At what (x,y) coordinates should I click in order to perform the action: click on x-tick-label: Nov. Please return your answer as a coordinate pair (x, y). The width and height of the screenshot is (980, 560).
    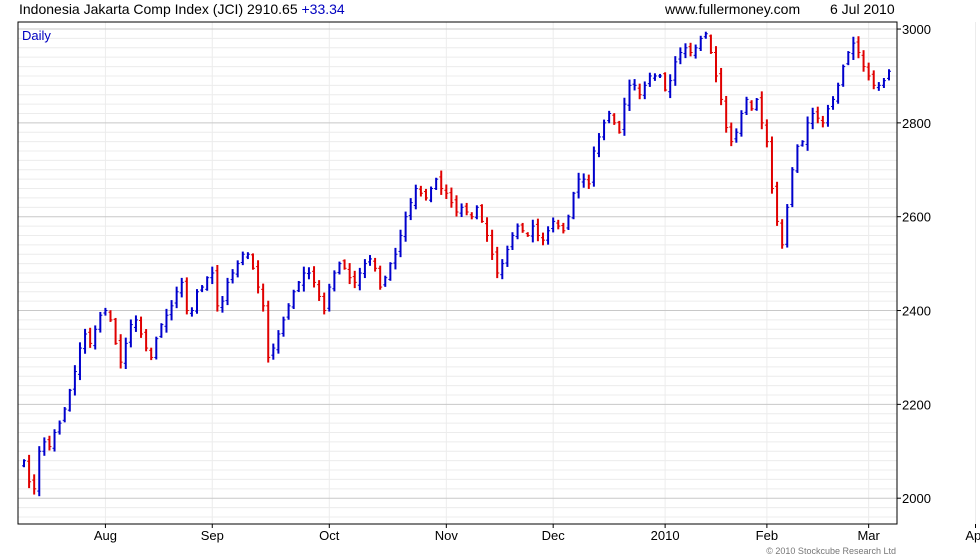
    Looking at the image, I should click on (447, 535).